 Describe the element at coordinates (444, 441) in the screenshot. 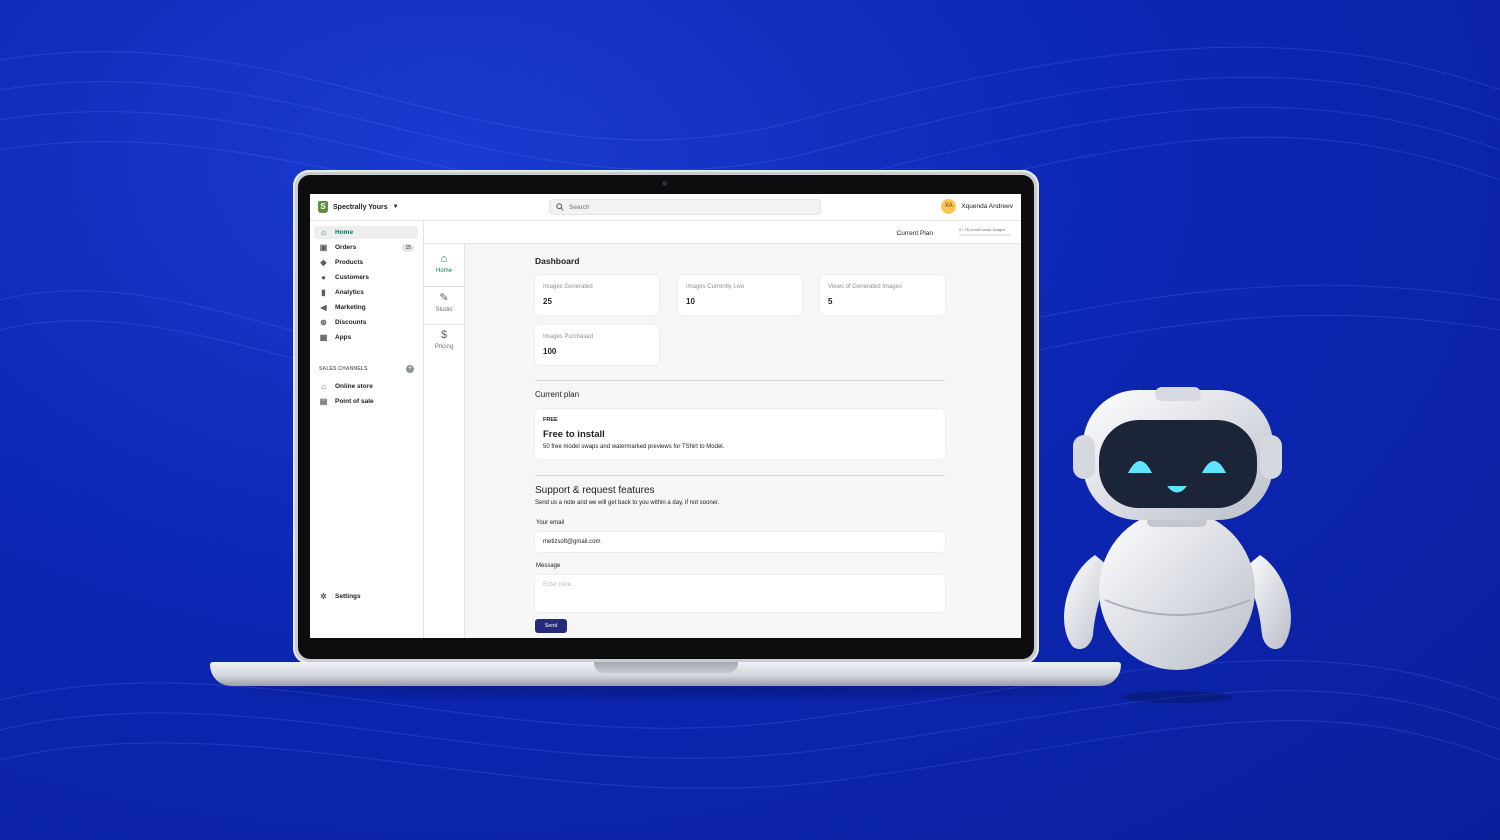

I see `app-nav: ⌂ Home ✎ Studio $ Pricing` at that location.